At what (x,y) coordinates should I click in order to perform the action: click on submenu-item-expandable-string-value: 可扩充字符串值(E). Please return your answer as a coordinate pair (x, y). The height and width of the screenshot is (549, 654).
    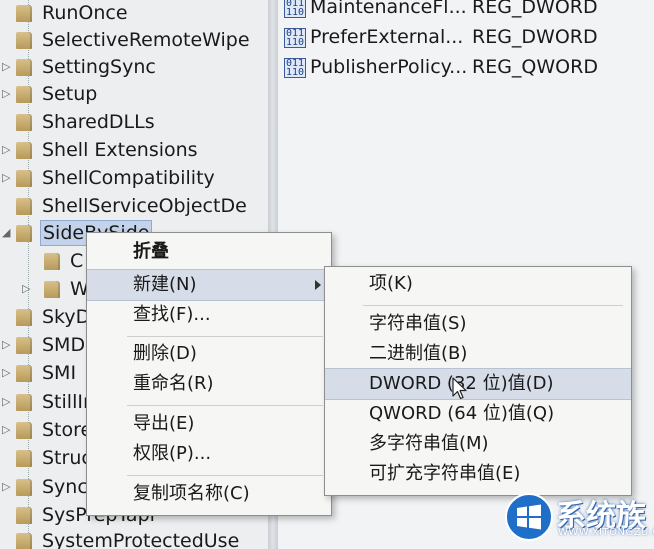
    Looking at the image, I should click on (478, 474).